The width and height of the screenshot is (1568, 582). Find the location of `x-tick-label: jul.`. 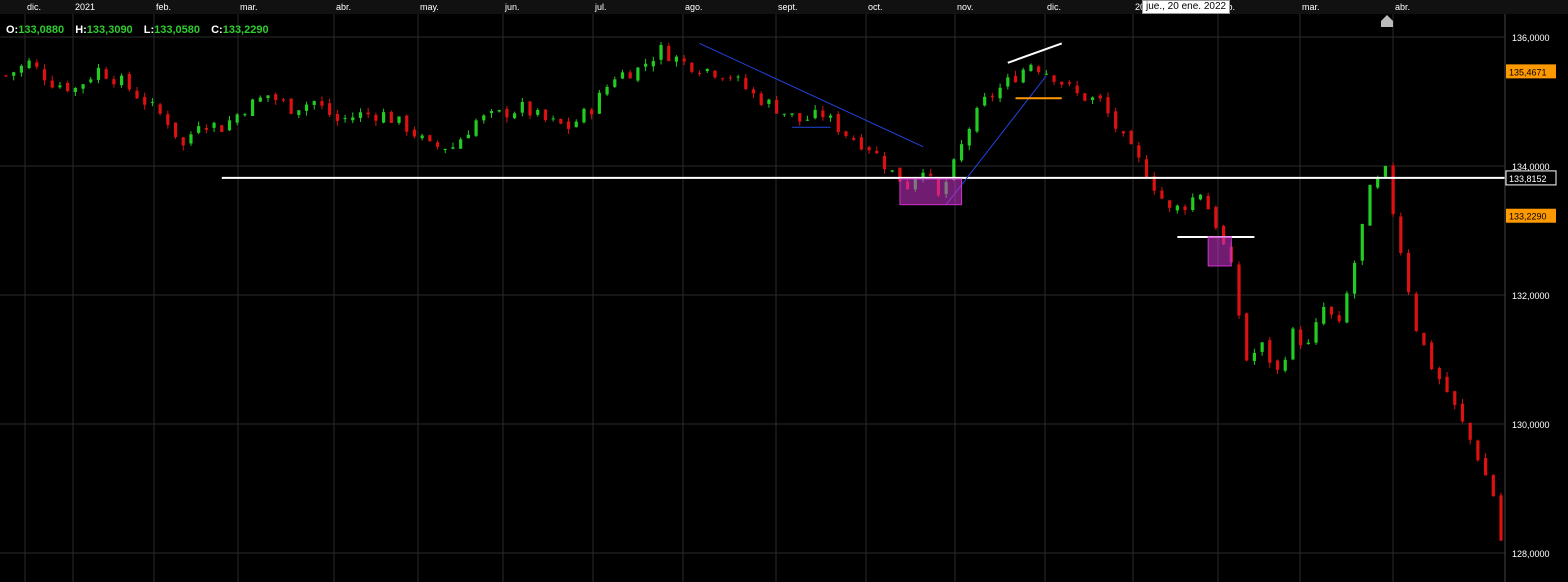

x-tick-label: jul. is located at coordinates (600, 7).